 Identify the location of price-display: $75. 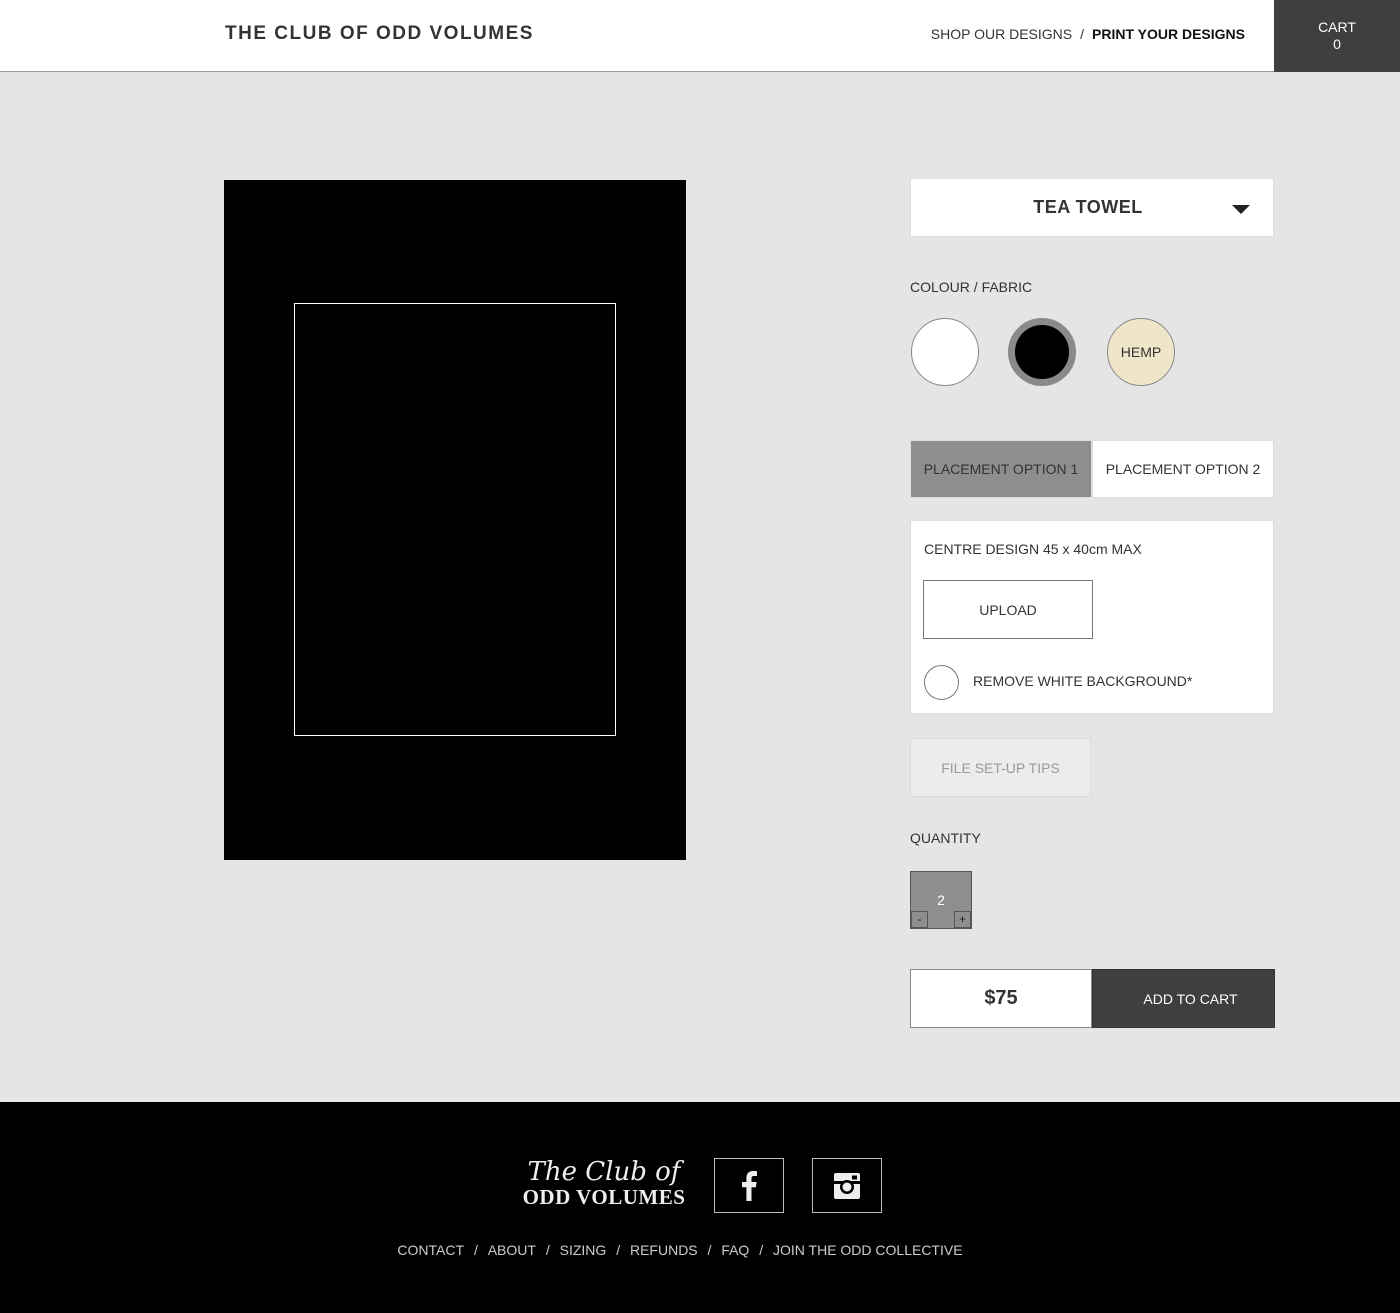
(1001, 998).